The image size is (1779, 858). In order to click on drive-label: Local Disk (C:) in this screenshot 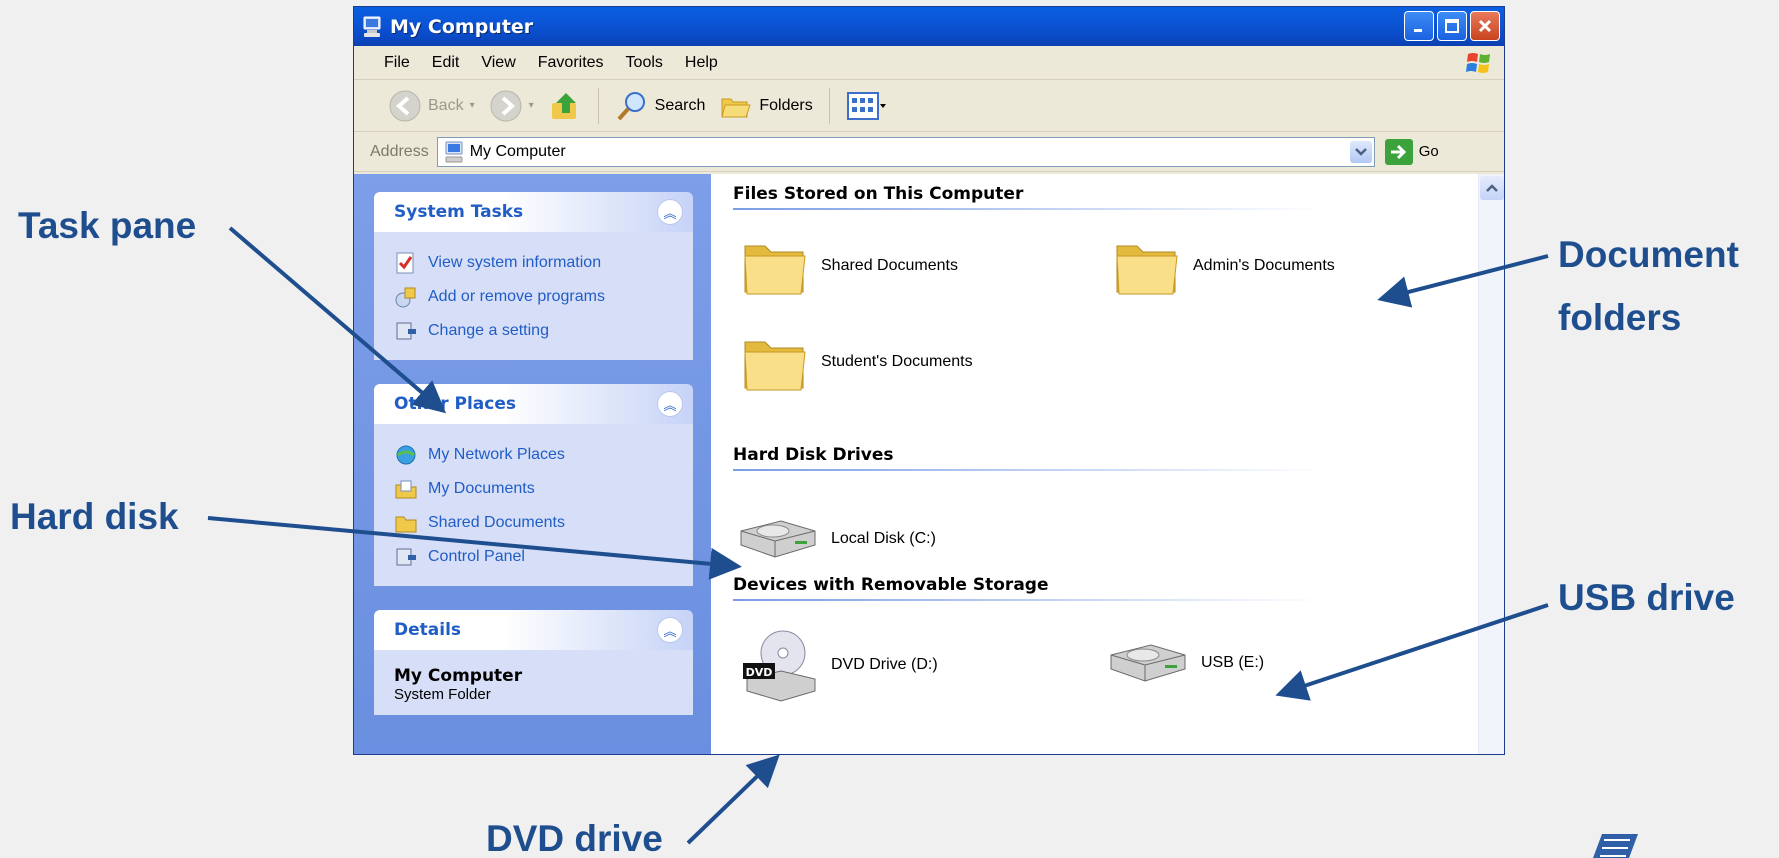, I will do `click(883, 538)`.